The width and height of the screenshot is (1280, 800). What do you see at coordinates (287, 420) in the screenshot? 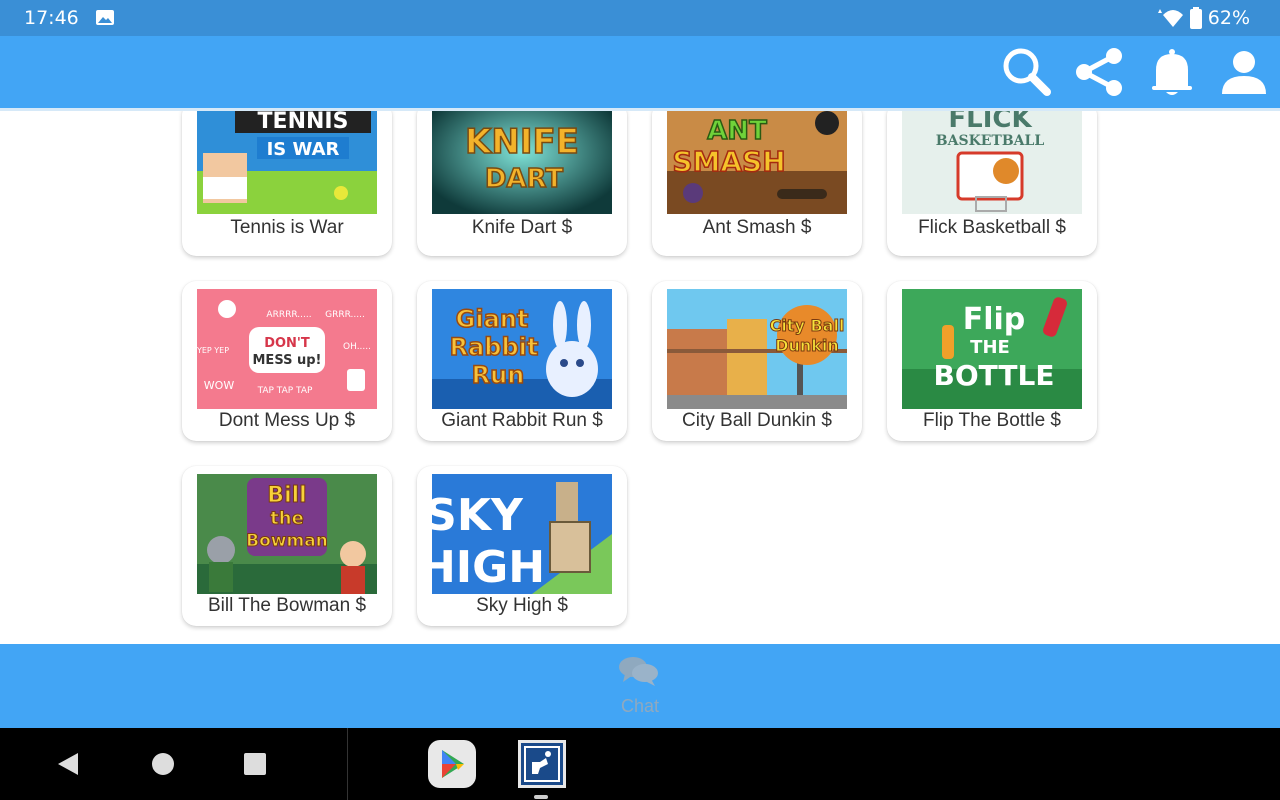
I see `game-title: Dont Mess Up $` at bounding box center [287, 420].